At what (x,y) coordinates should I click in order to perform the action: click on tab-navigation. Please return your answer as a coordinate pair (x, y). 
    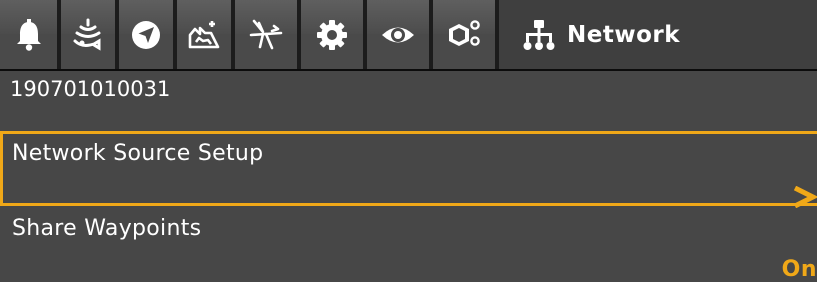
    Looking at the image, I should click on (146, 34).